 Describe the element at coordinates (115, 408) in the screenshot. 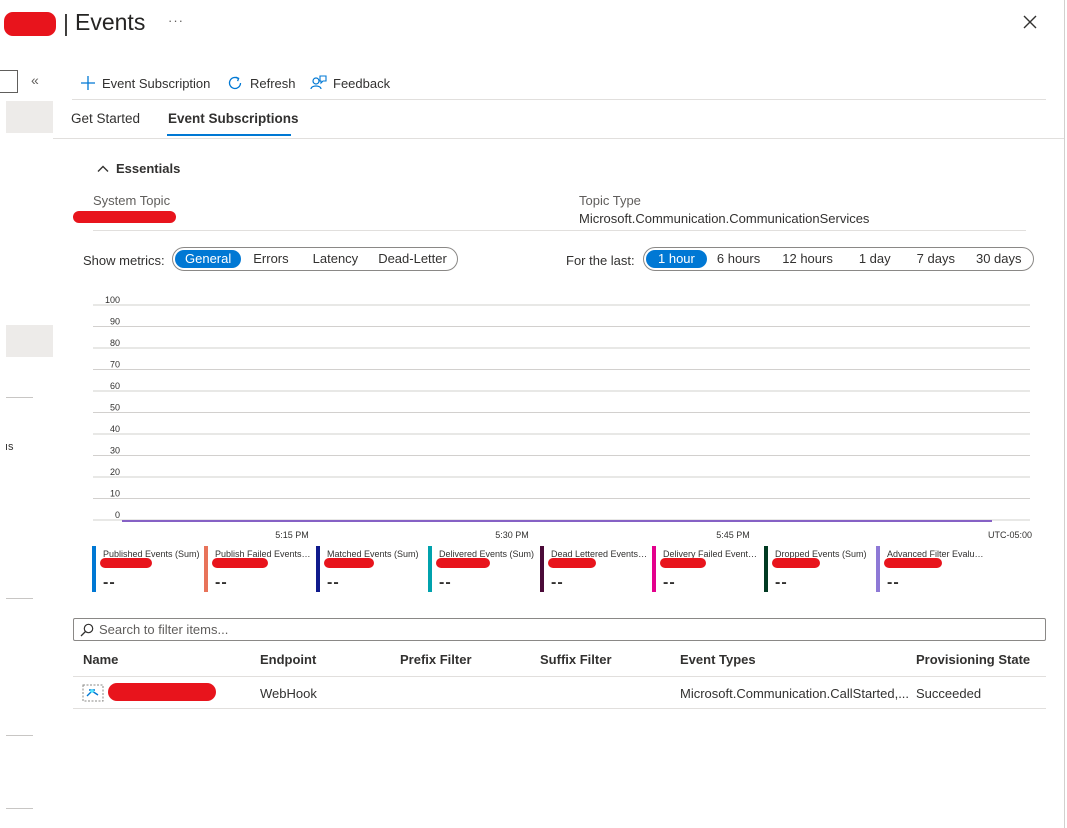

I see `y-tick-label: 50` at that location.